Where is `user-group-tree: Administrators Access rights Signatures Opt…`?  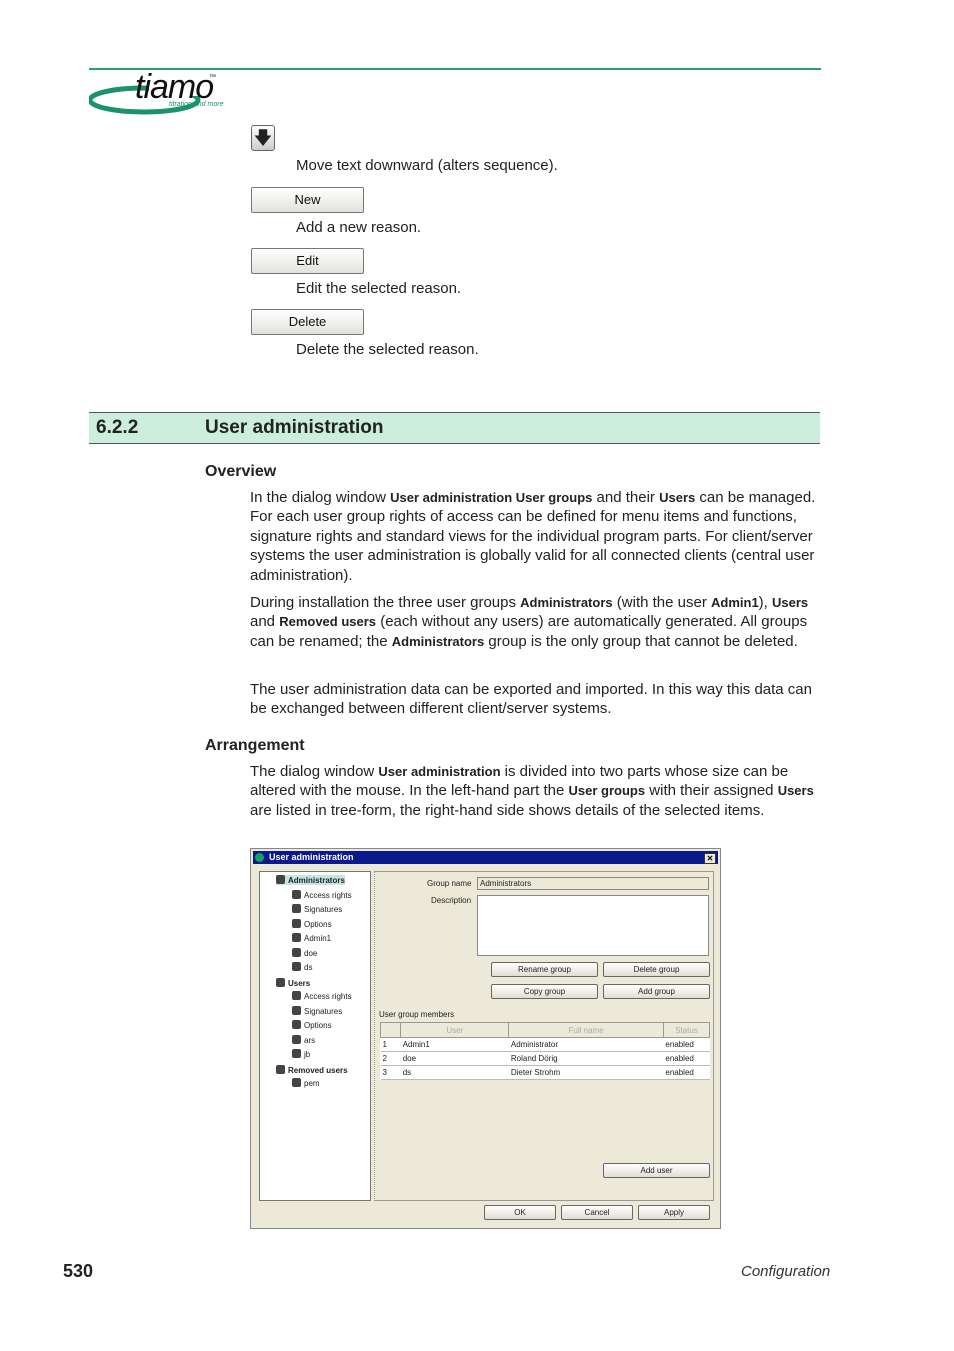 user-group-tree: Administrators Access rights Signatures Opt… is located at coordinates (315, 1036).